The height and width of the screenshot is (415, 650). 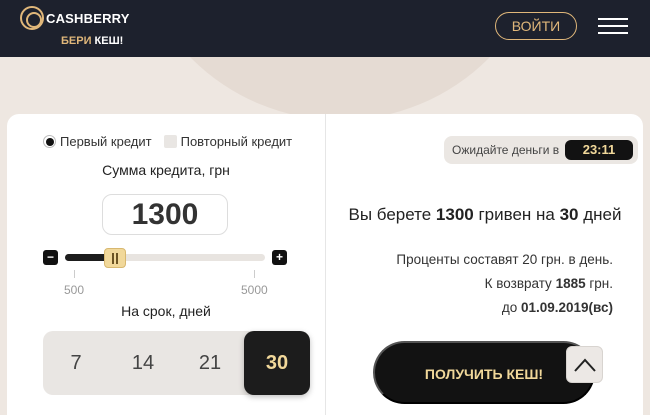 I want to click on slogan-text: КЕШ!, so click(x=109, y=41).